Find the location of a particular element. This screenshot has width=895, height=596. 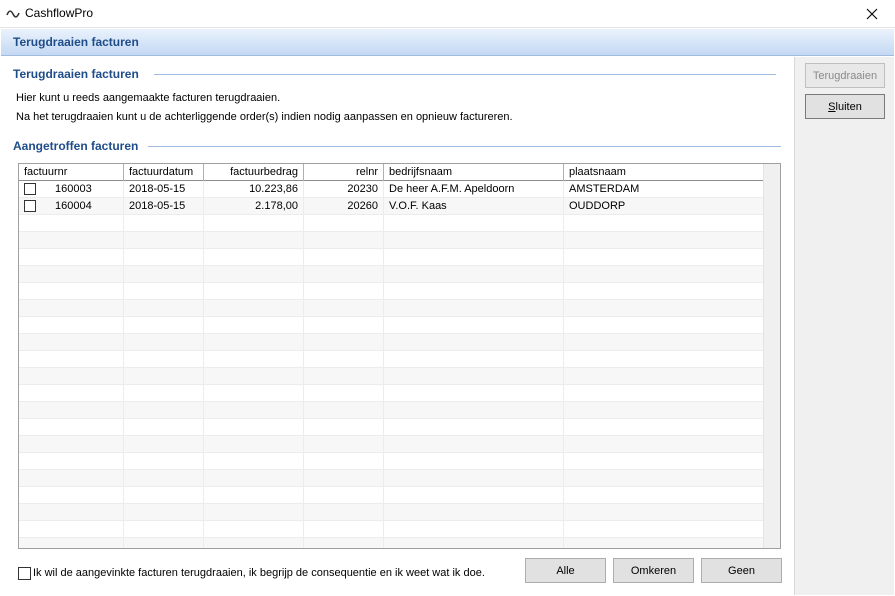

table-cell-factuurbedrag: 2.178,00 is located at coordinates (254, 206).